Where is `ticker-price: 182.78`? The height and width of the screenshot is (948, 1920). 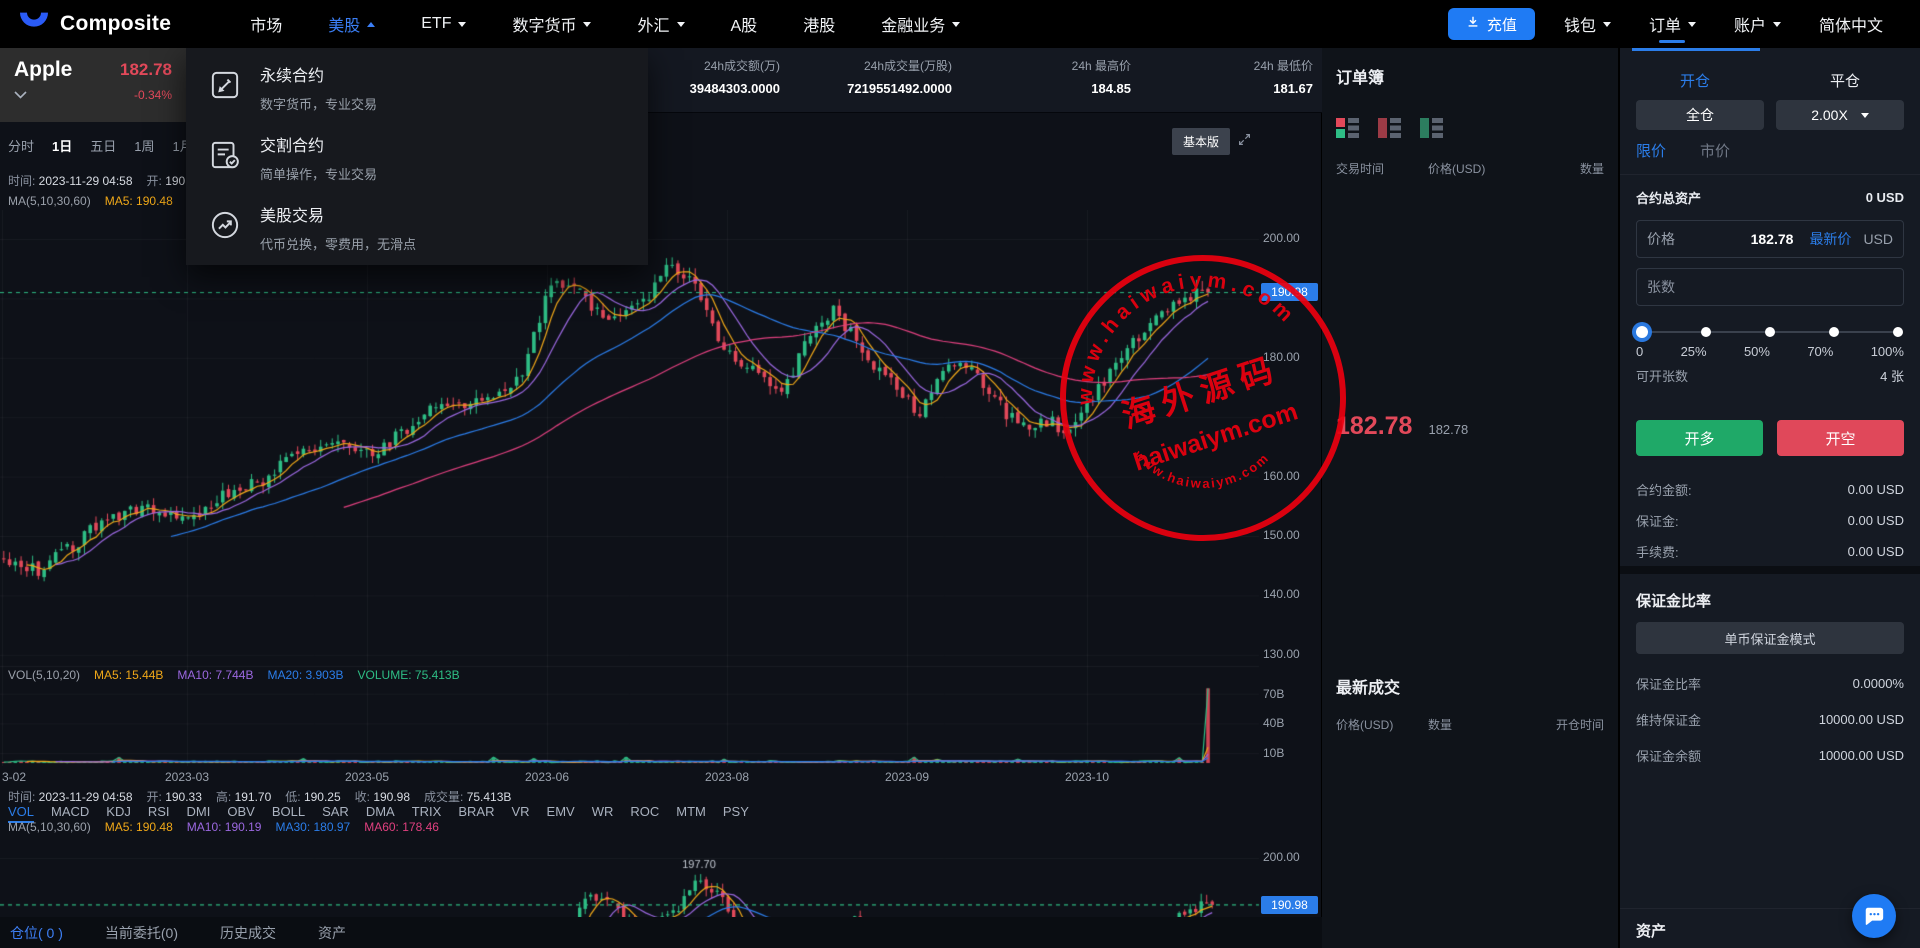
ticker-price: 182.78 is located at coordinates (146, 69).